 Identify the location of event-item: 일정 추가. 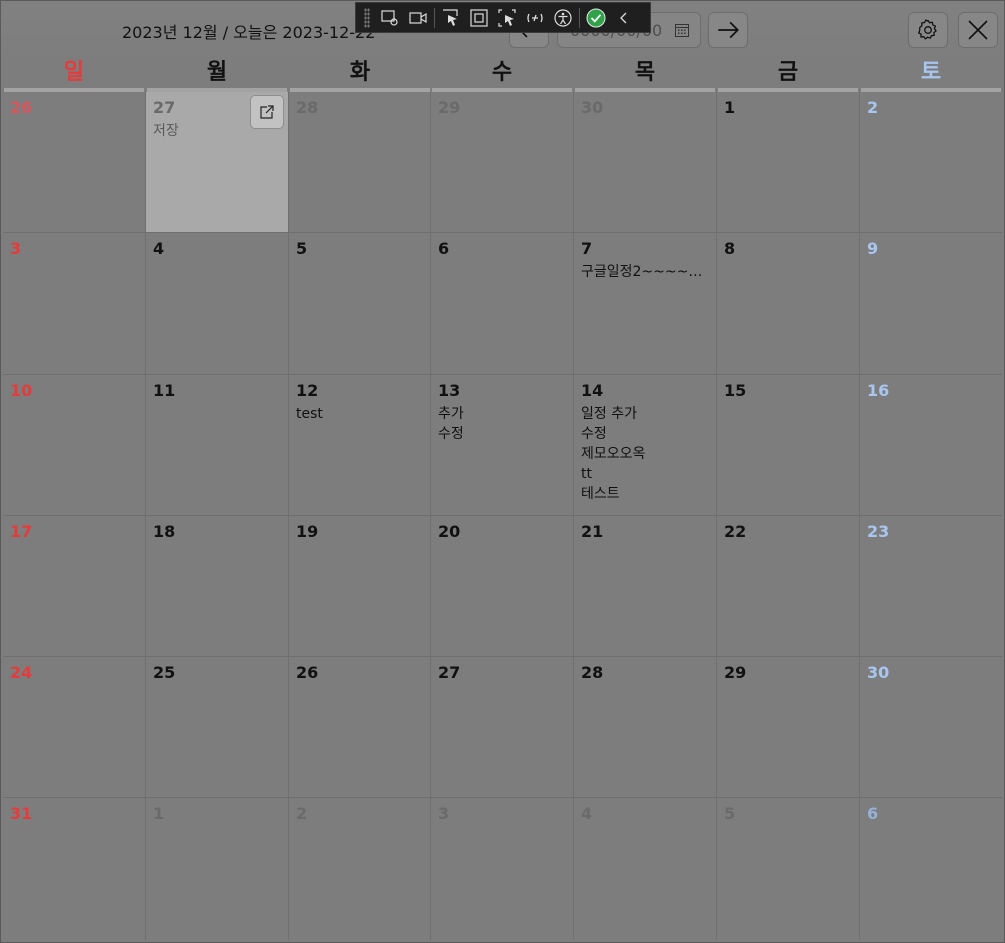
(647, 414).